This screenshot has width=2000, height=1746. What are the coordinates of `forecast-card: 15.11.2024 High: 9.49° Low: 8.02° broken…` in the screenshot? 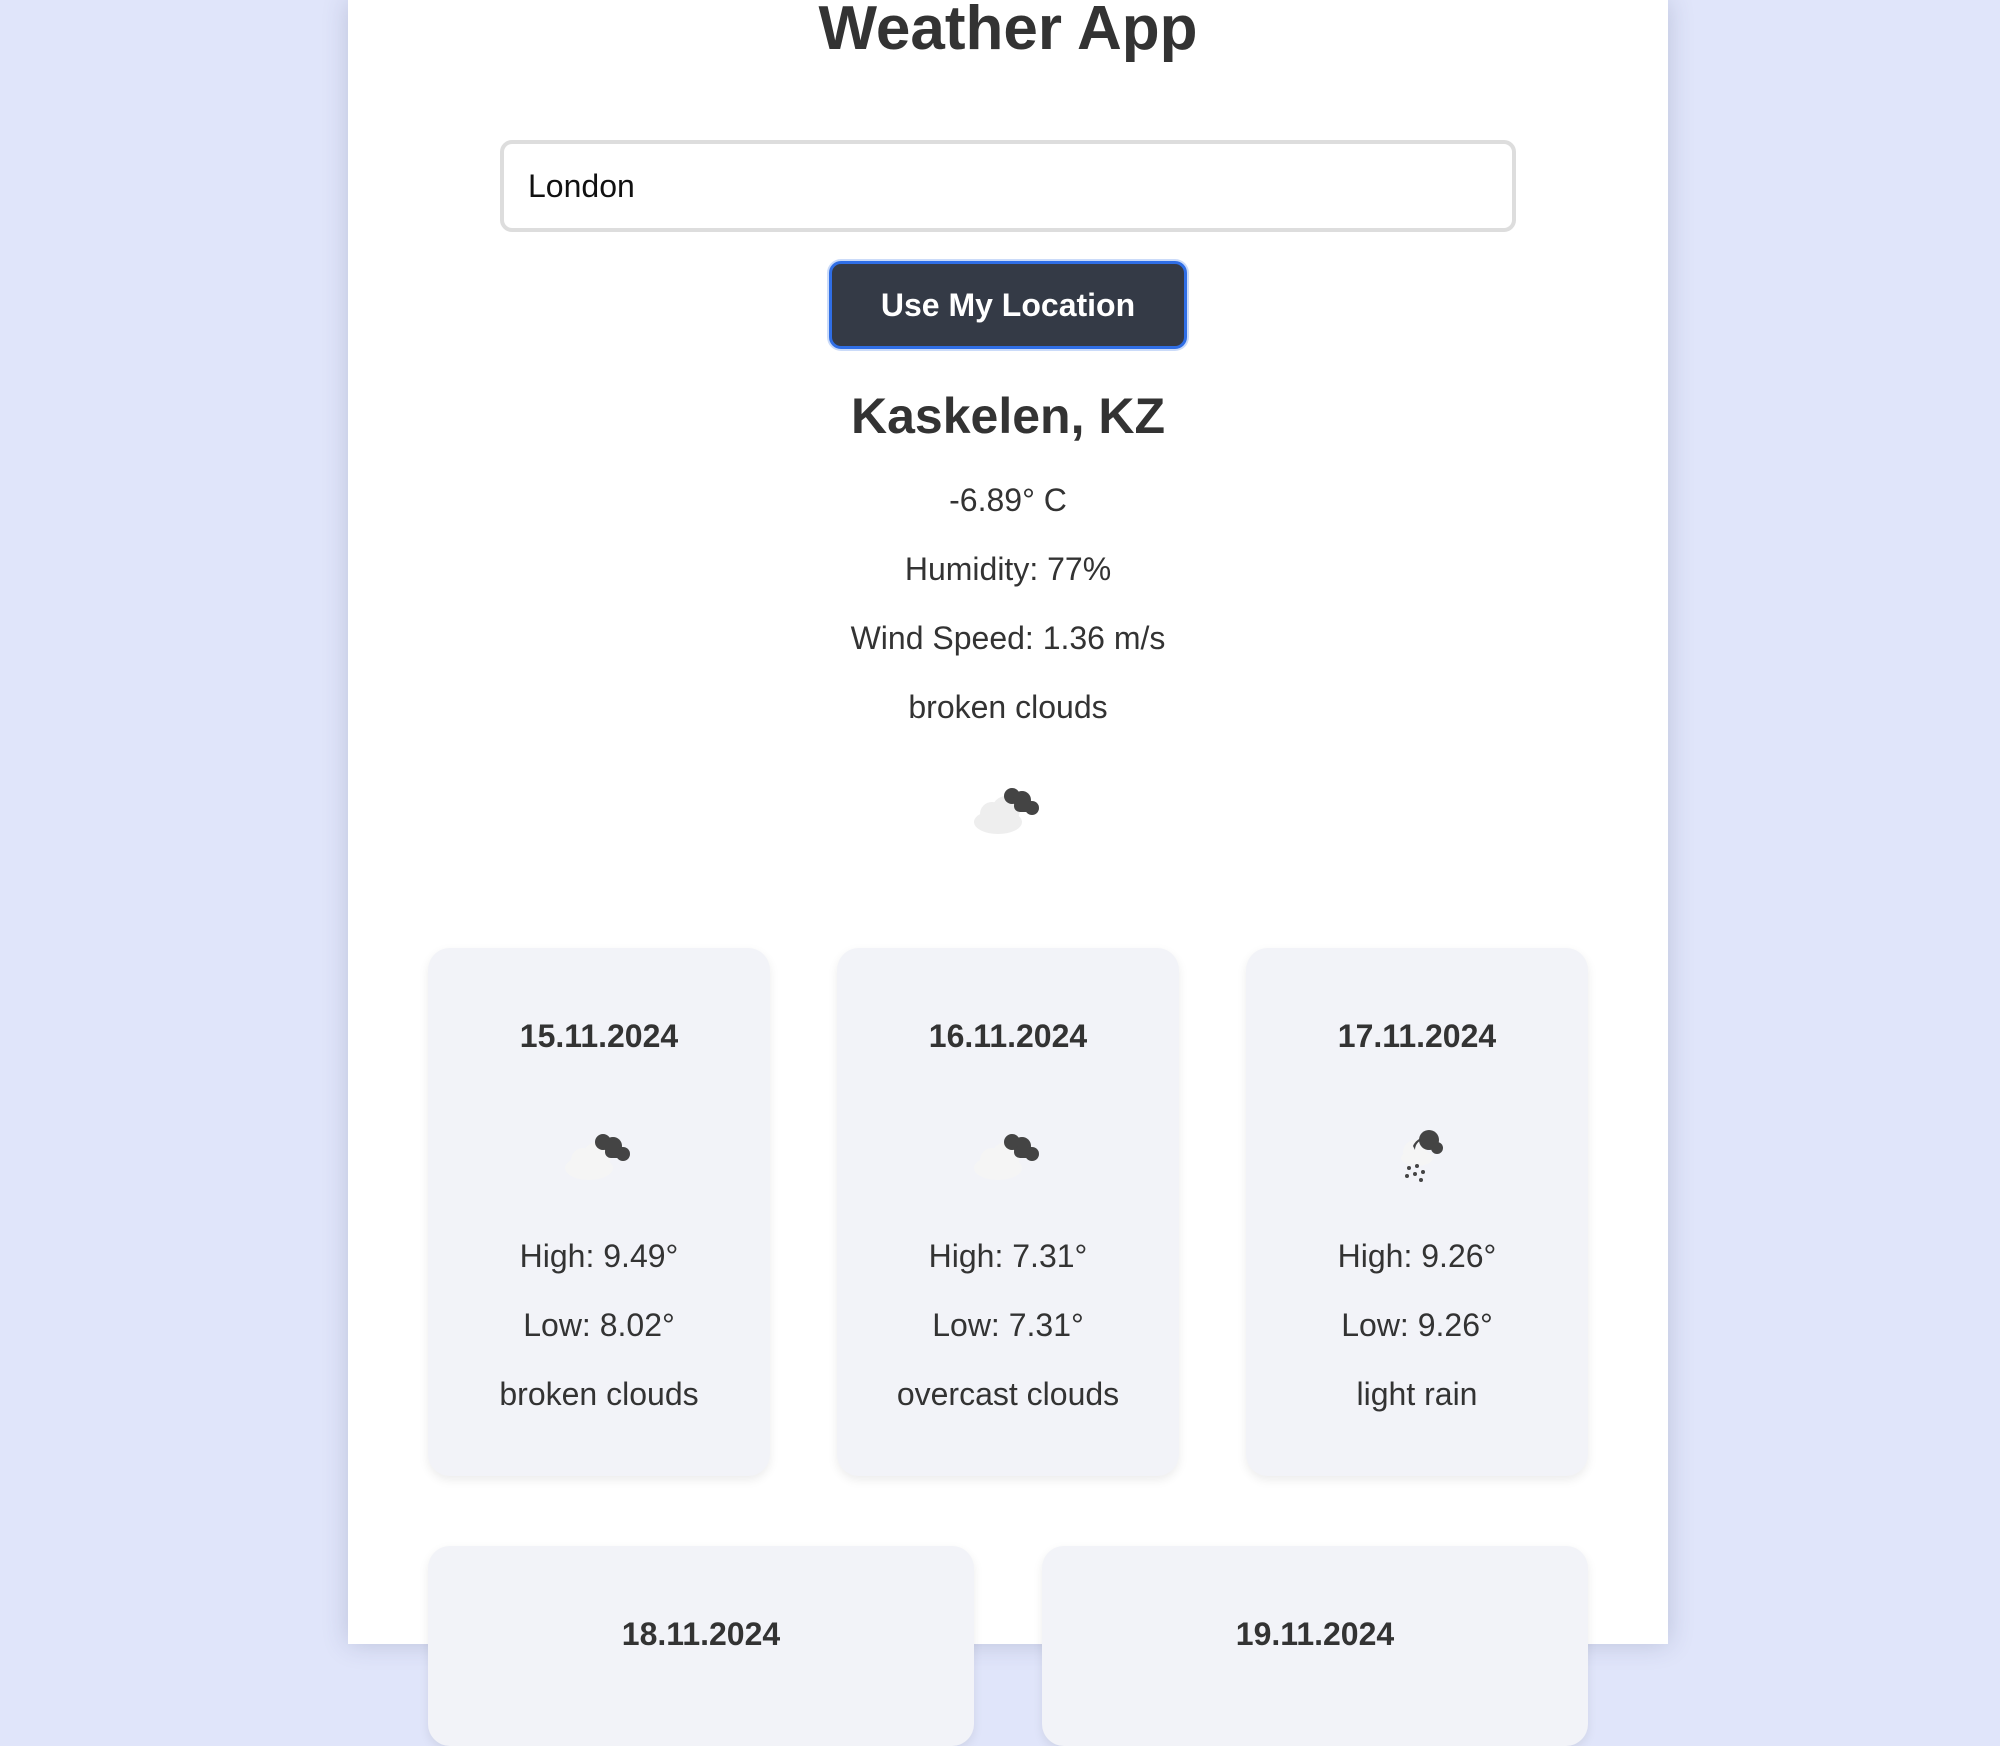 It's located at (599, 1212).